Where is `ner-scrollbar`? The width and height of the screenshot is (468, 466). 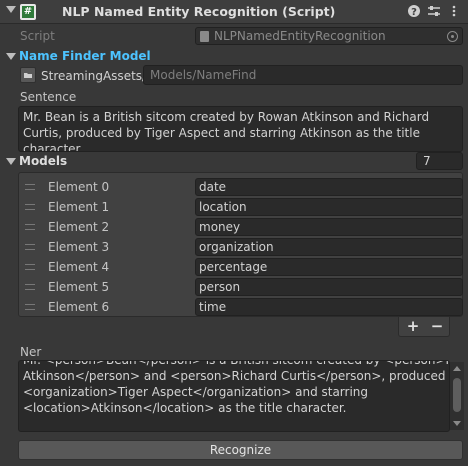
ner-scrollbar is located at coordinates (457, 396).